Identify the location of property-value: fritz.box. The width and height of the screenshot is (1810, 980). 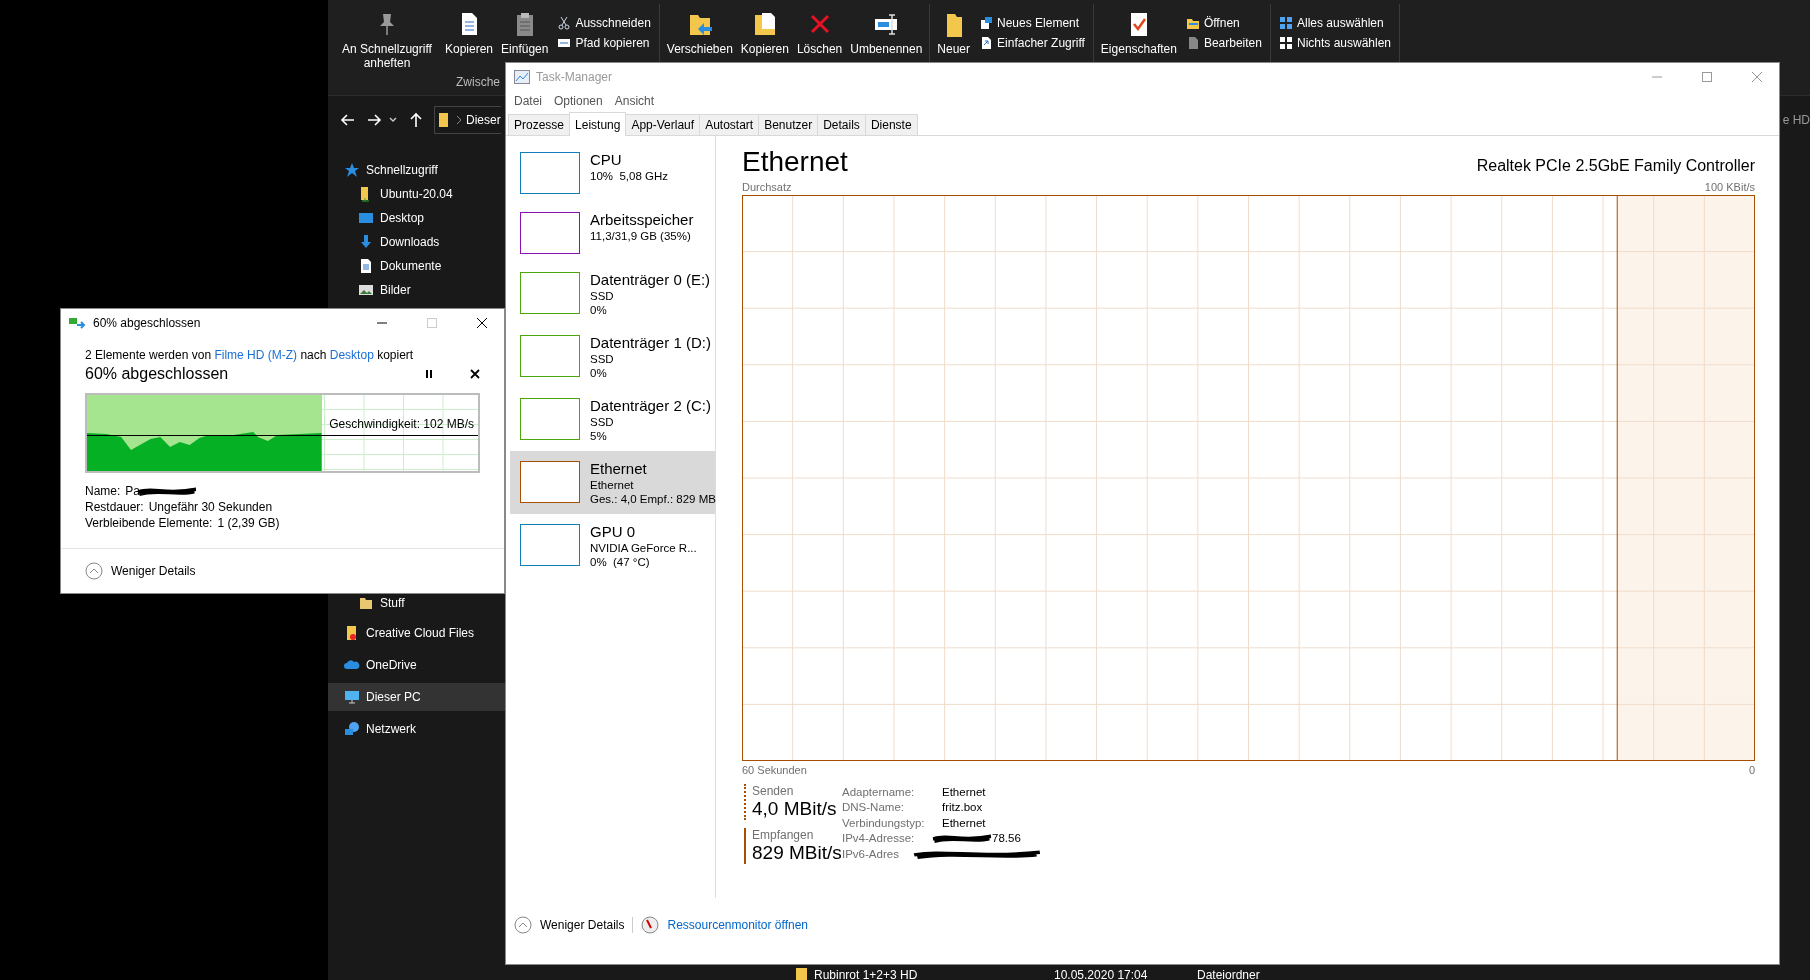
(962, 807).